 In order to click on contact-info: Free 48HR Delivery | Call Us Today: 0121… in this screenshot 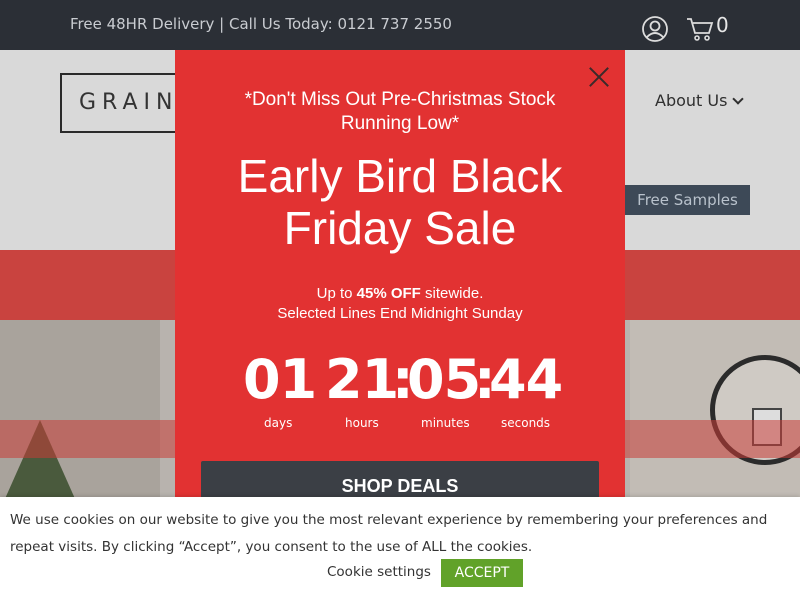, I will do `click(261, 24)`.